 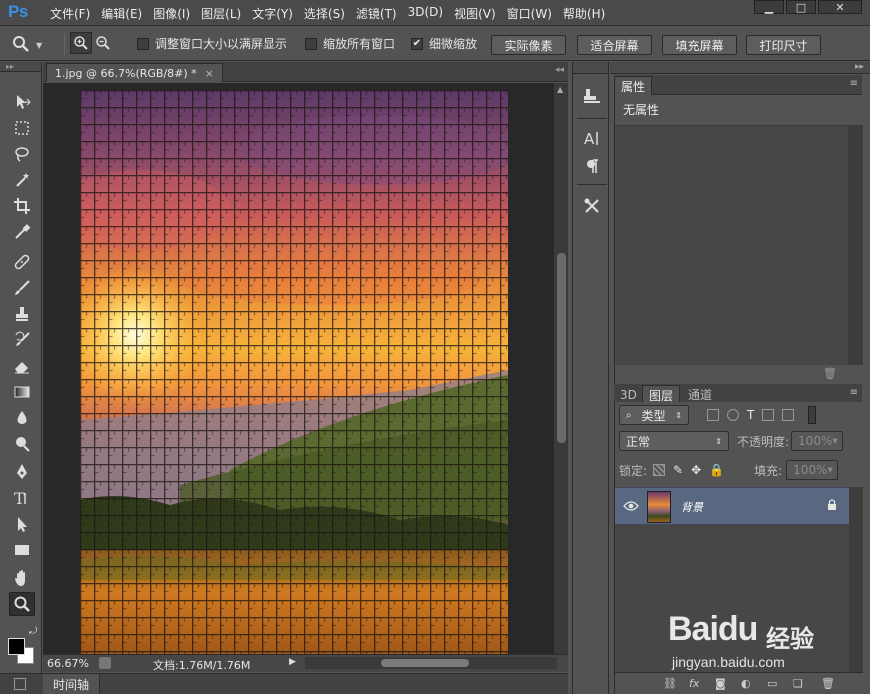 What do you see at coordinates (592, 138) in the screenshot?
I see `character-panel-icon: A` at bounding box center [592, 138].